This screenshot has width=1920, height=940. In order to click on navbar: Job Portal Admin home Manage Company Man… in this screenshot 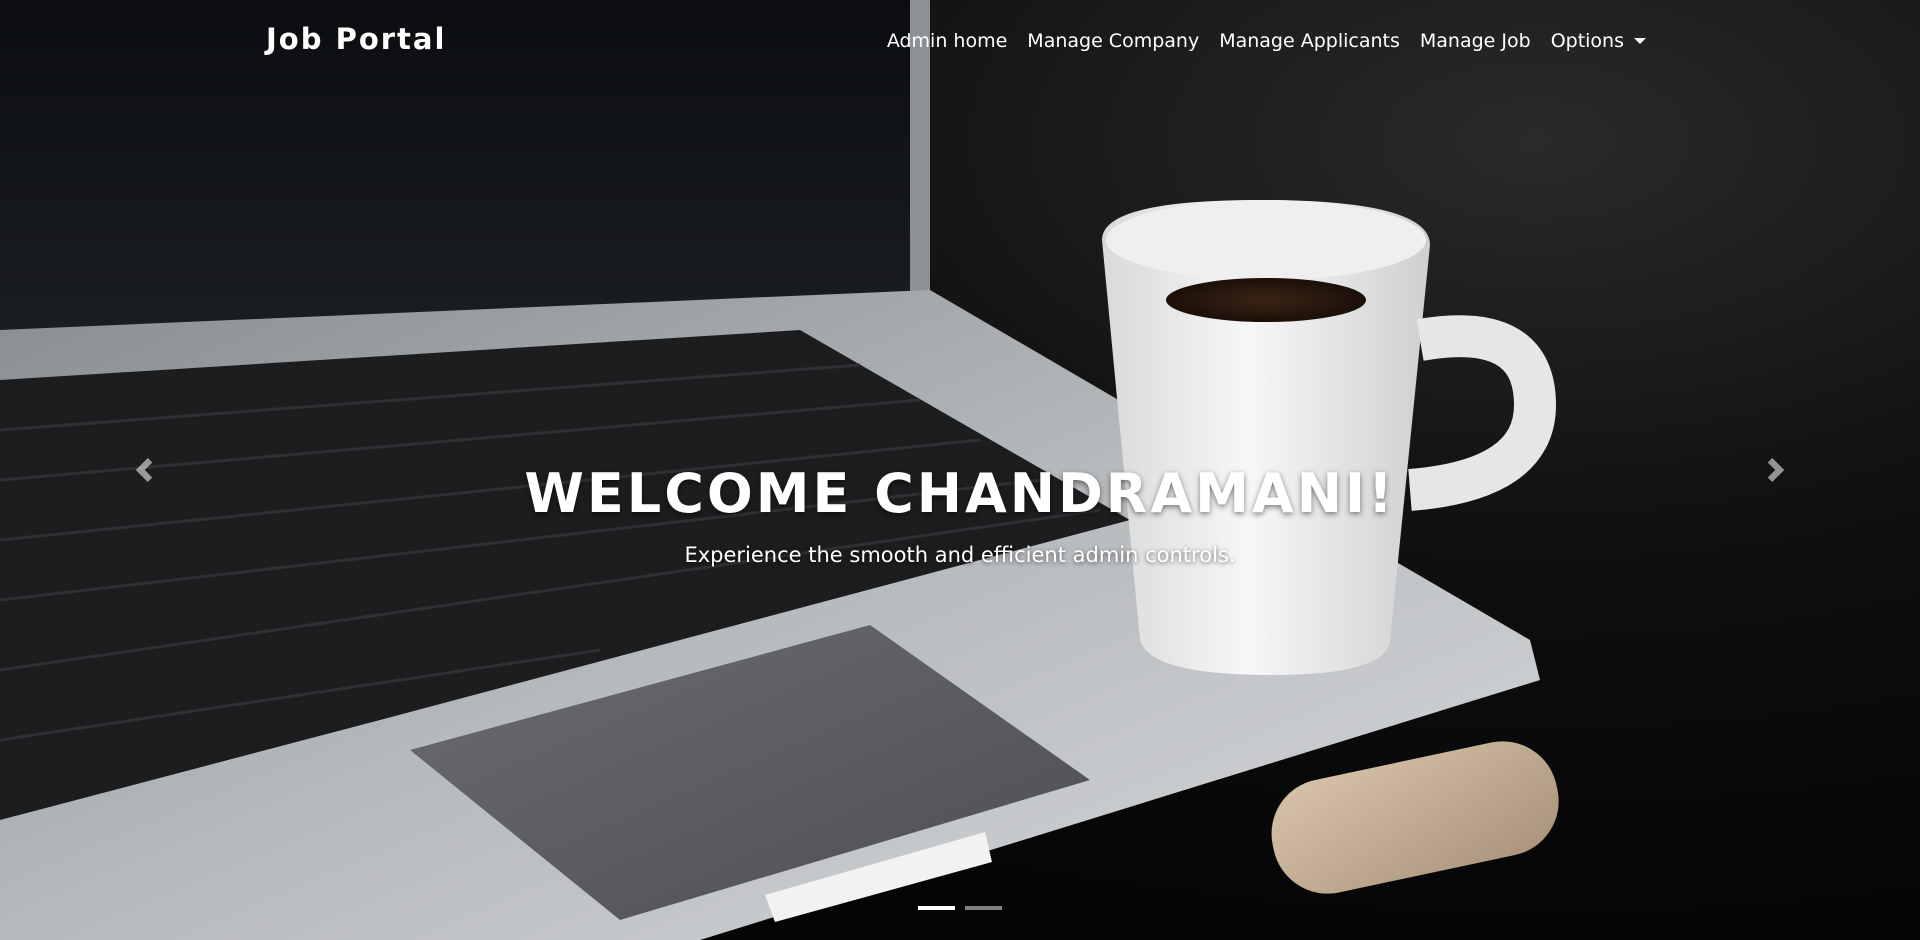, I will do `click(960, 42)`.